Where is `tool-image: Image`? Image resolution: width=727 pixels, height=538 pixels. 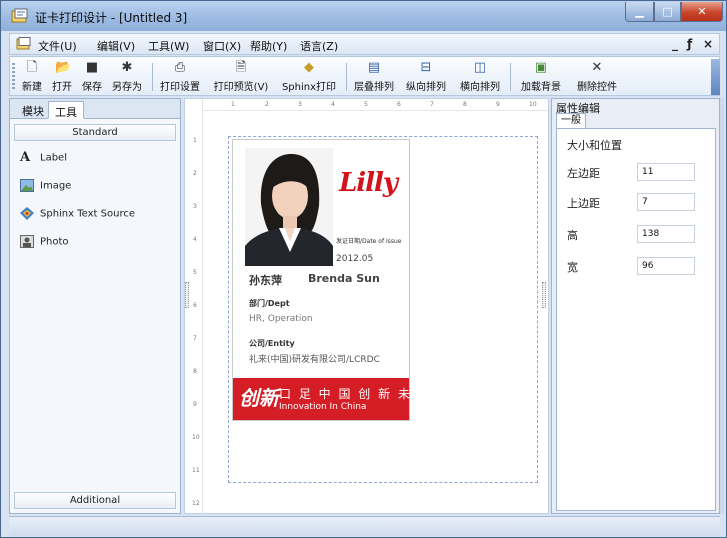
tool-image: Image is located at coordinates (45, 187).